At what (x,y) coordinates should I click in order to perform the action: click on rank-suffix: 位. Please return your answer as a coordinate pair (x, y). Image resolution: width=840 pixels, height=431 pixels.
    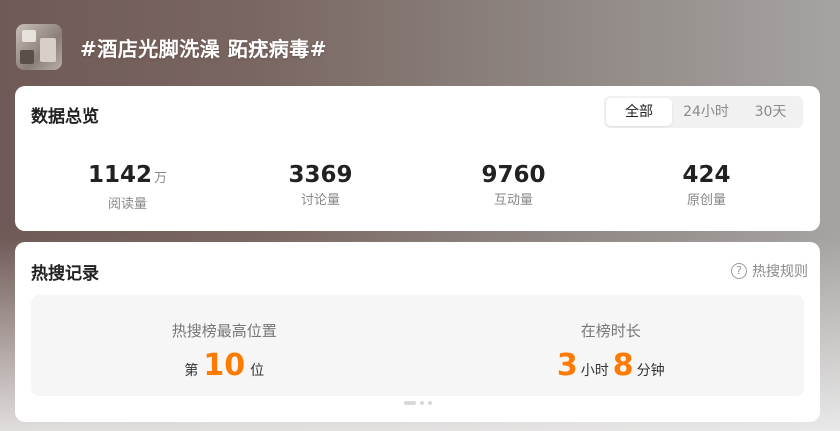
    Looking at the image, I should click on (257, 371).